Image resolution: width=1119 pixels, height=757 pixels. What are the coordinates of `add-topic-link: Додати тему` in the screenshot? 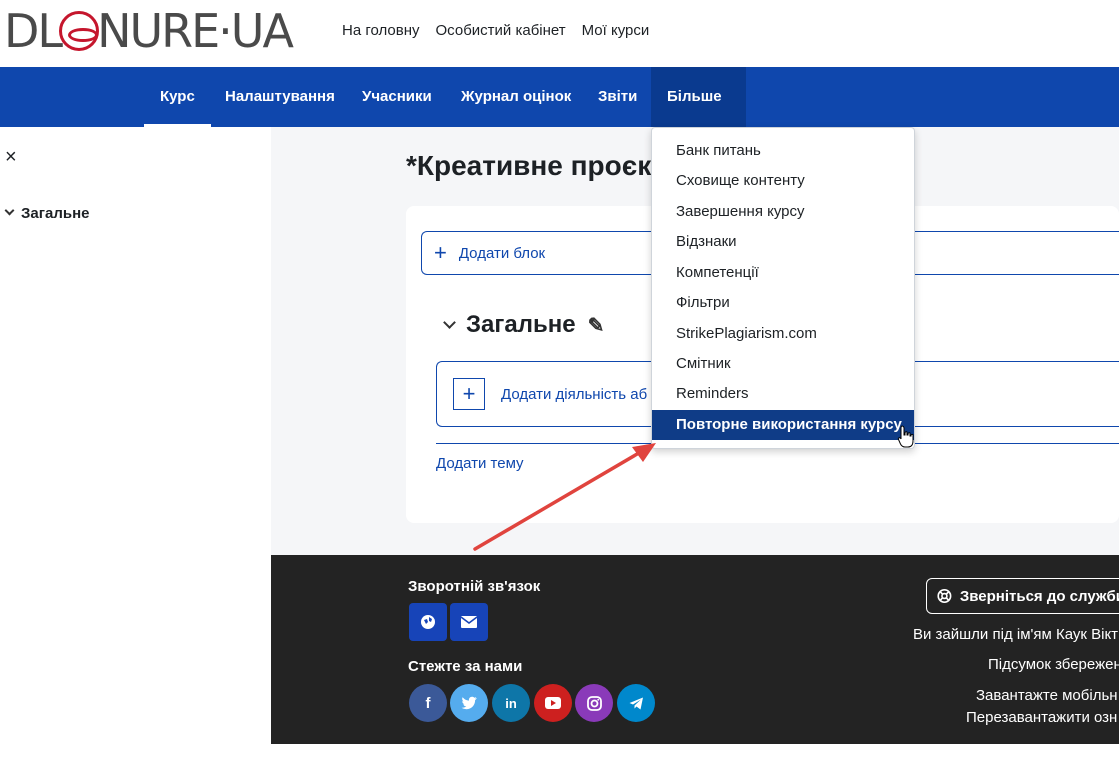 It's located at (480, 463).